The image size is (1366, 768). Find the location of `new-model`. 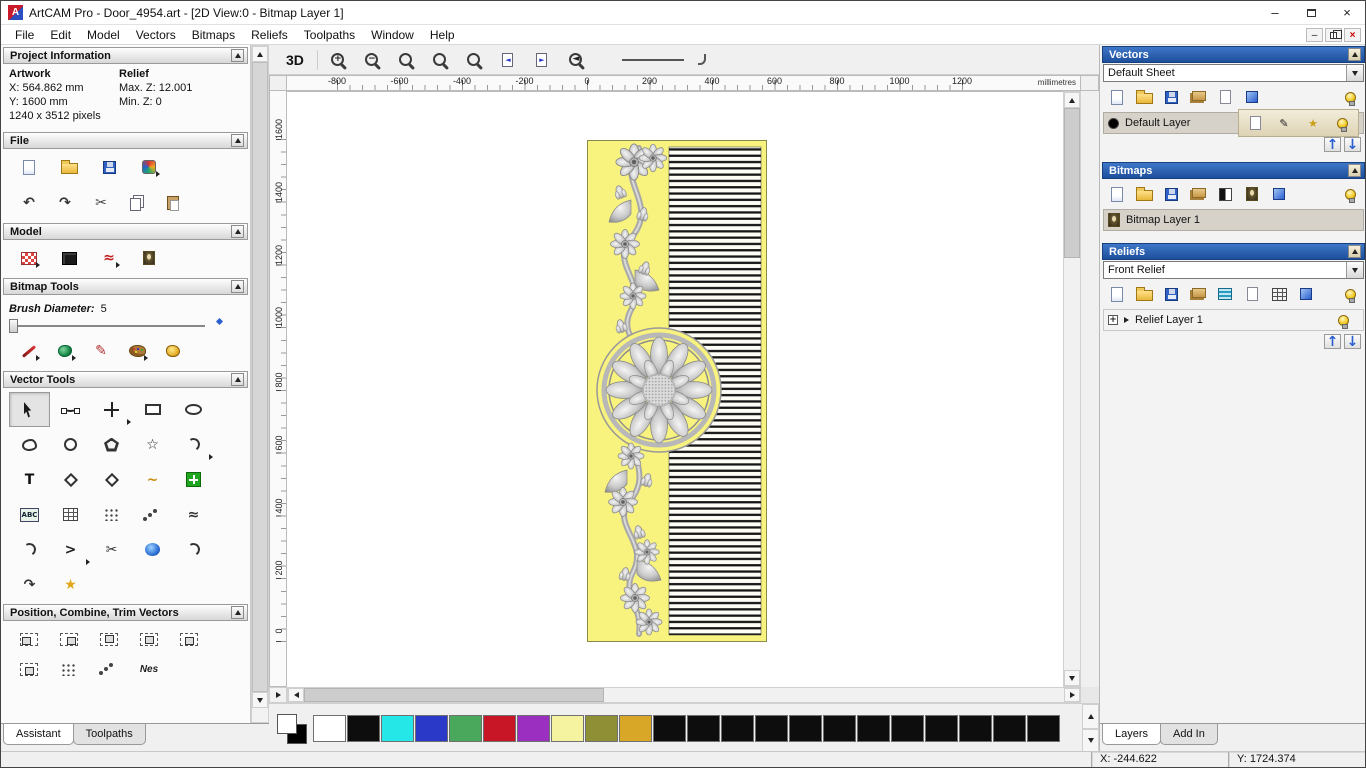

new-model is located at coordinates (29, 167).